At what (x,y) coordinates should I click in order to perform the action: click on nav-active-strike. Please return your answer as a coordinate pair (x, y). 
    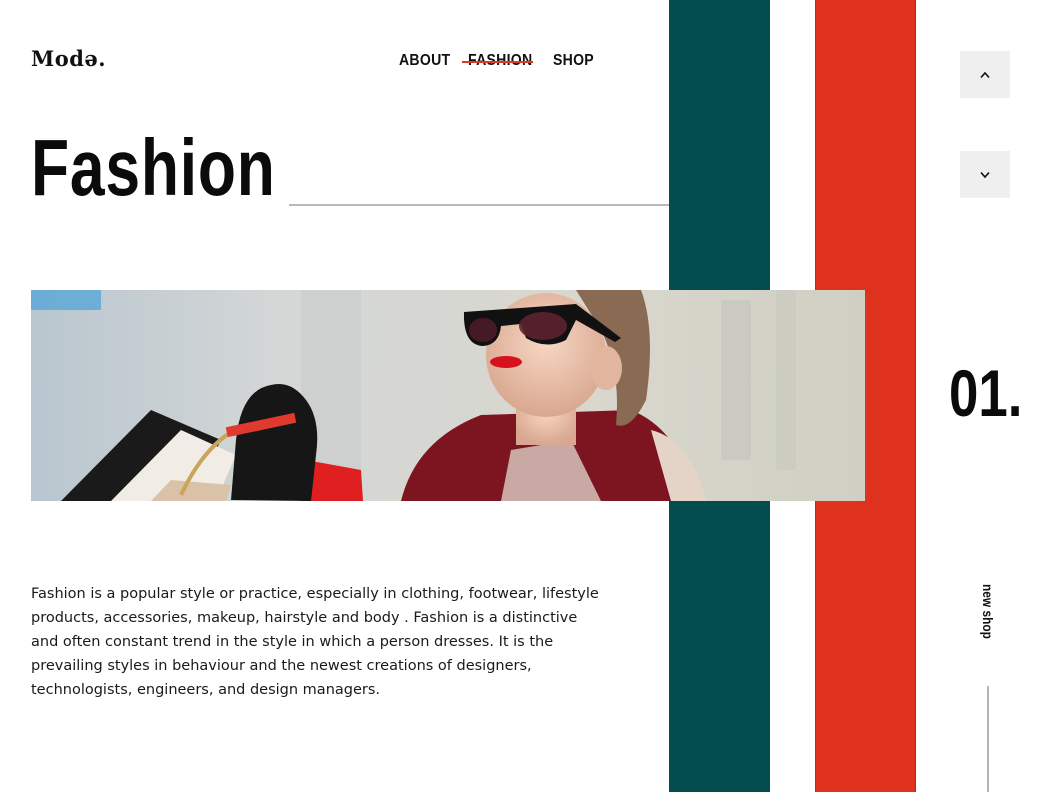
    Looking at the image, I should click on (497, 62).